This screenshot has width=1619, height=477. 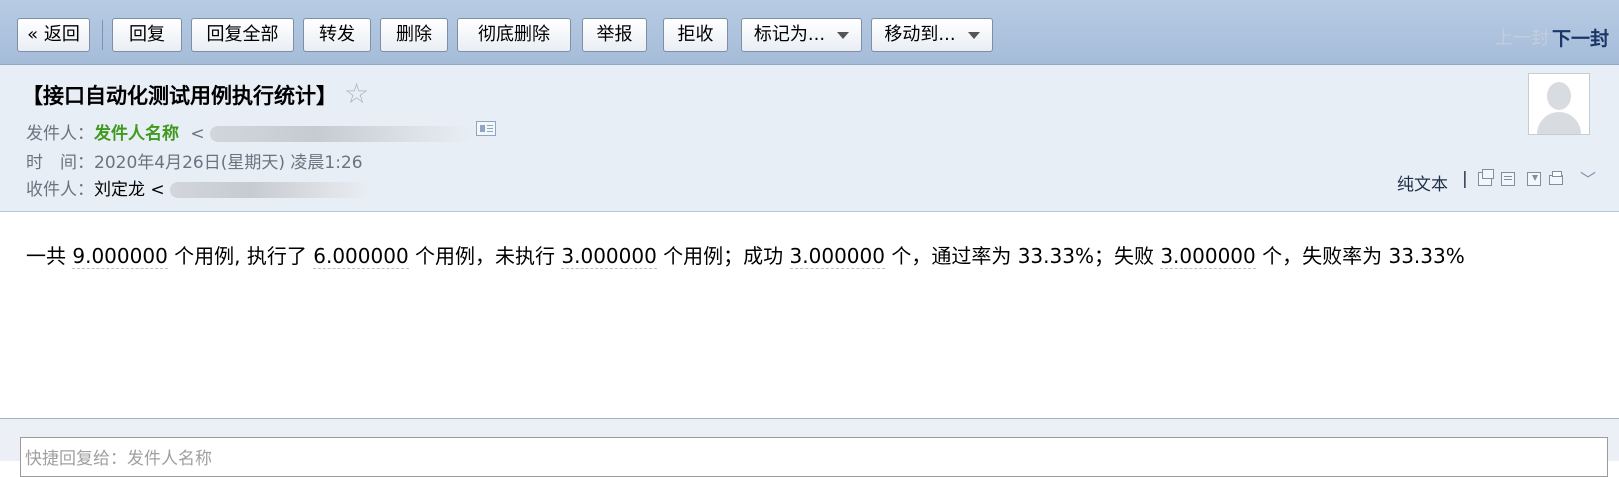 What do you see at coordinates (414, 35) in the screenshot?
I see `delete-button: 删除` at bounding box center [414, 35].